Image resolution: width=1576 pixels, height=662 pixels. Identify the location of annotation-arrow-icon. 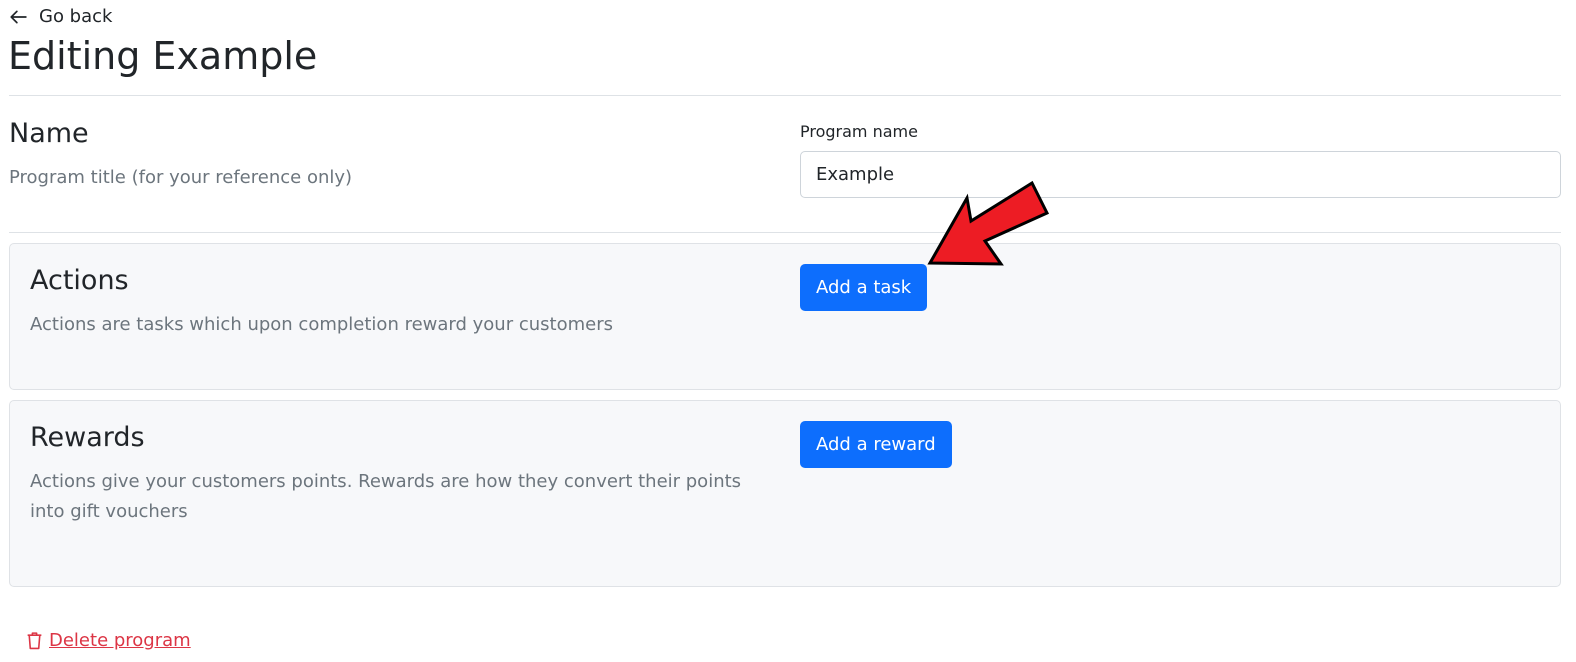
(988, 223).